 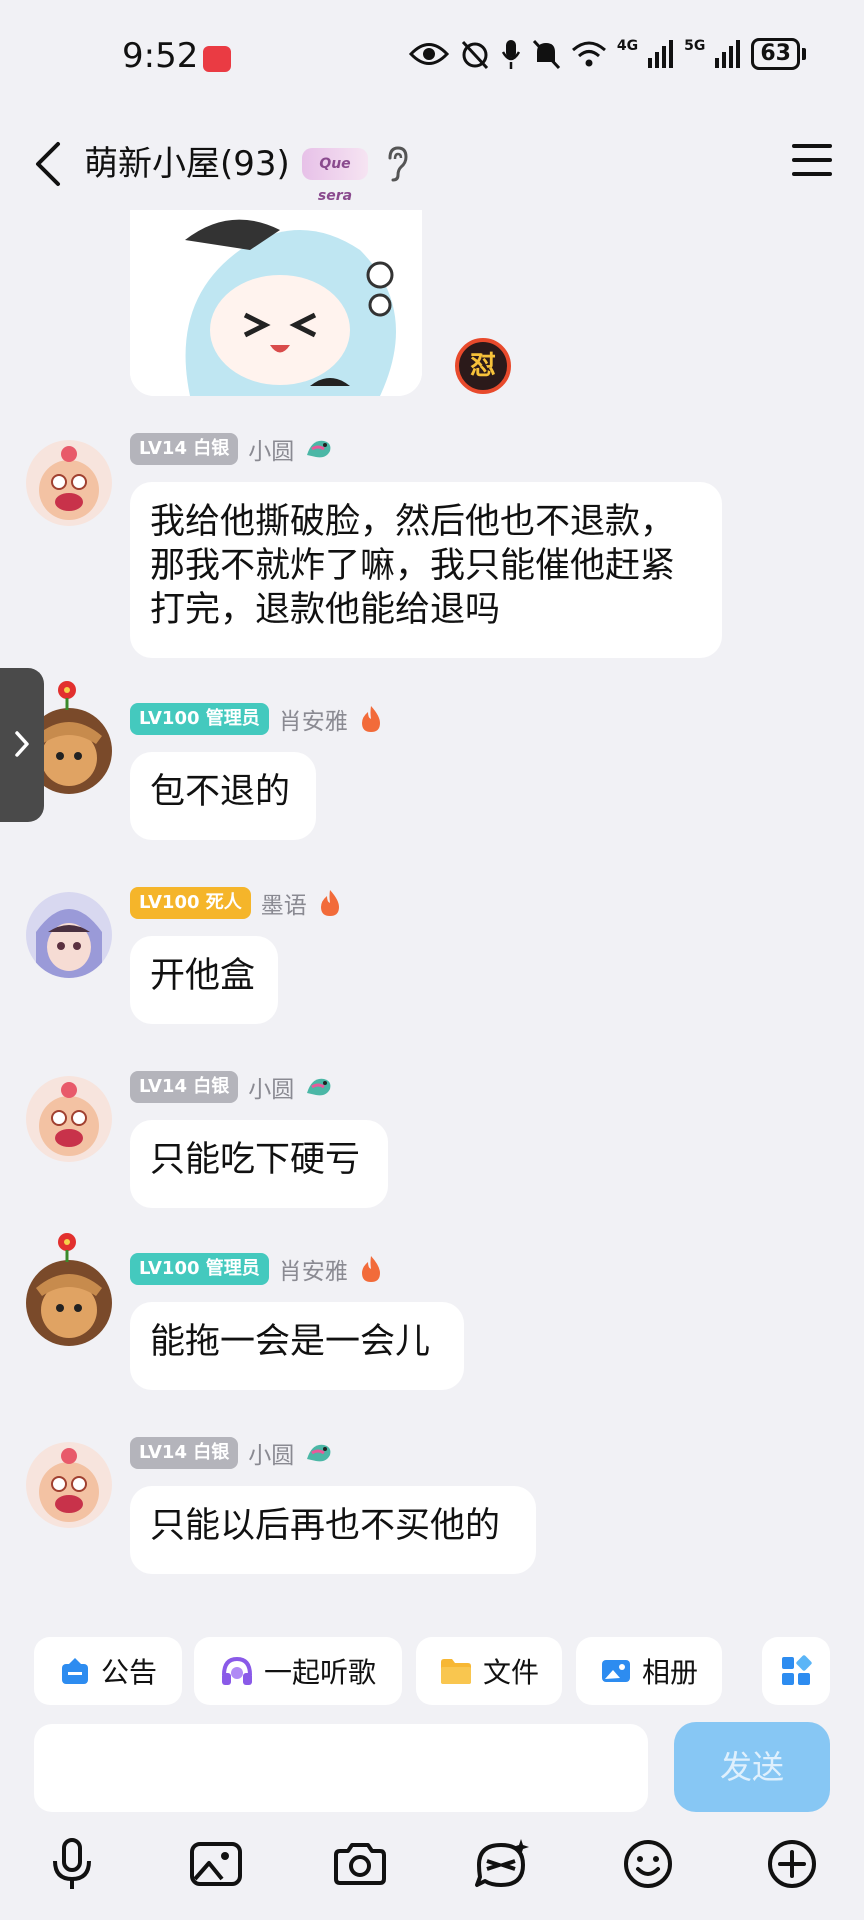 I want to click on notice-icon, so click(x=74, y=1671).